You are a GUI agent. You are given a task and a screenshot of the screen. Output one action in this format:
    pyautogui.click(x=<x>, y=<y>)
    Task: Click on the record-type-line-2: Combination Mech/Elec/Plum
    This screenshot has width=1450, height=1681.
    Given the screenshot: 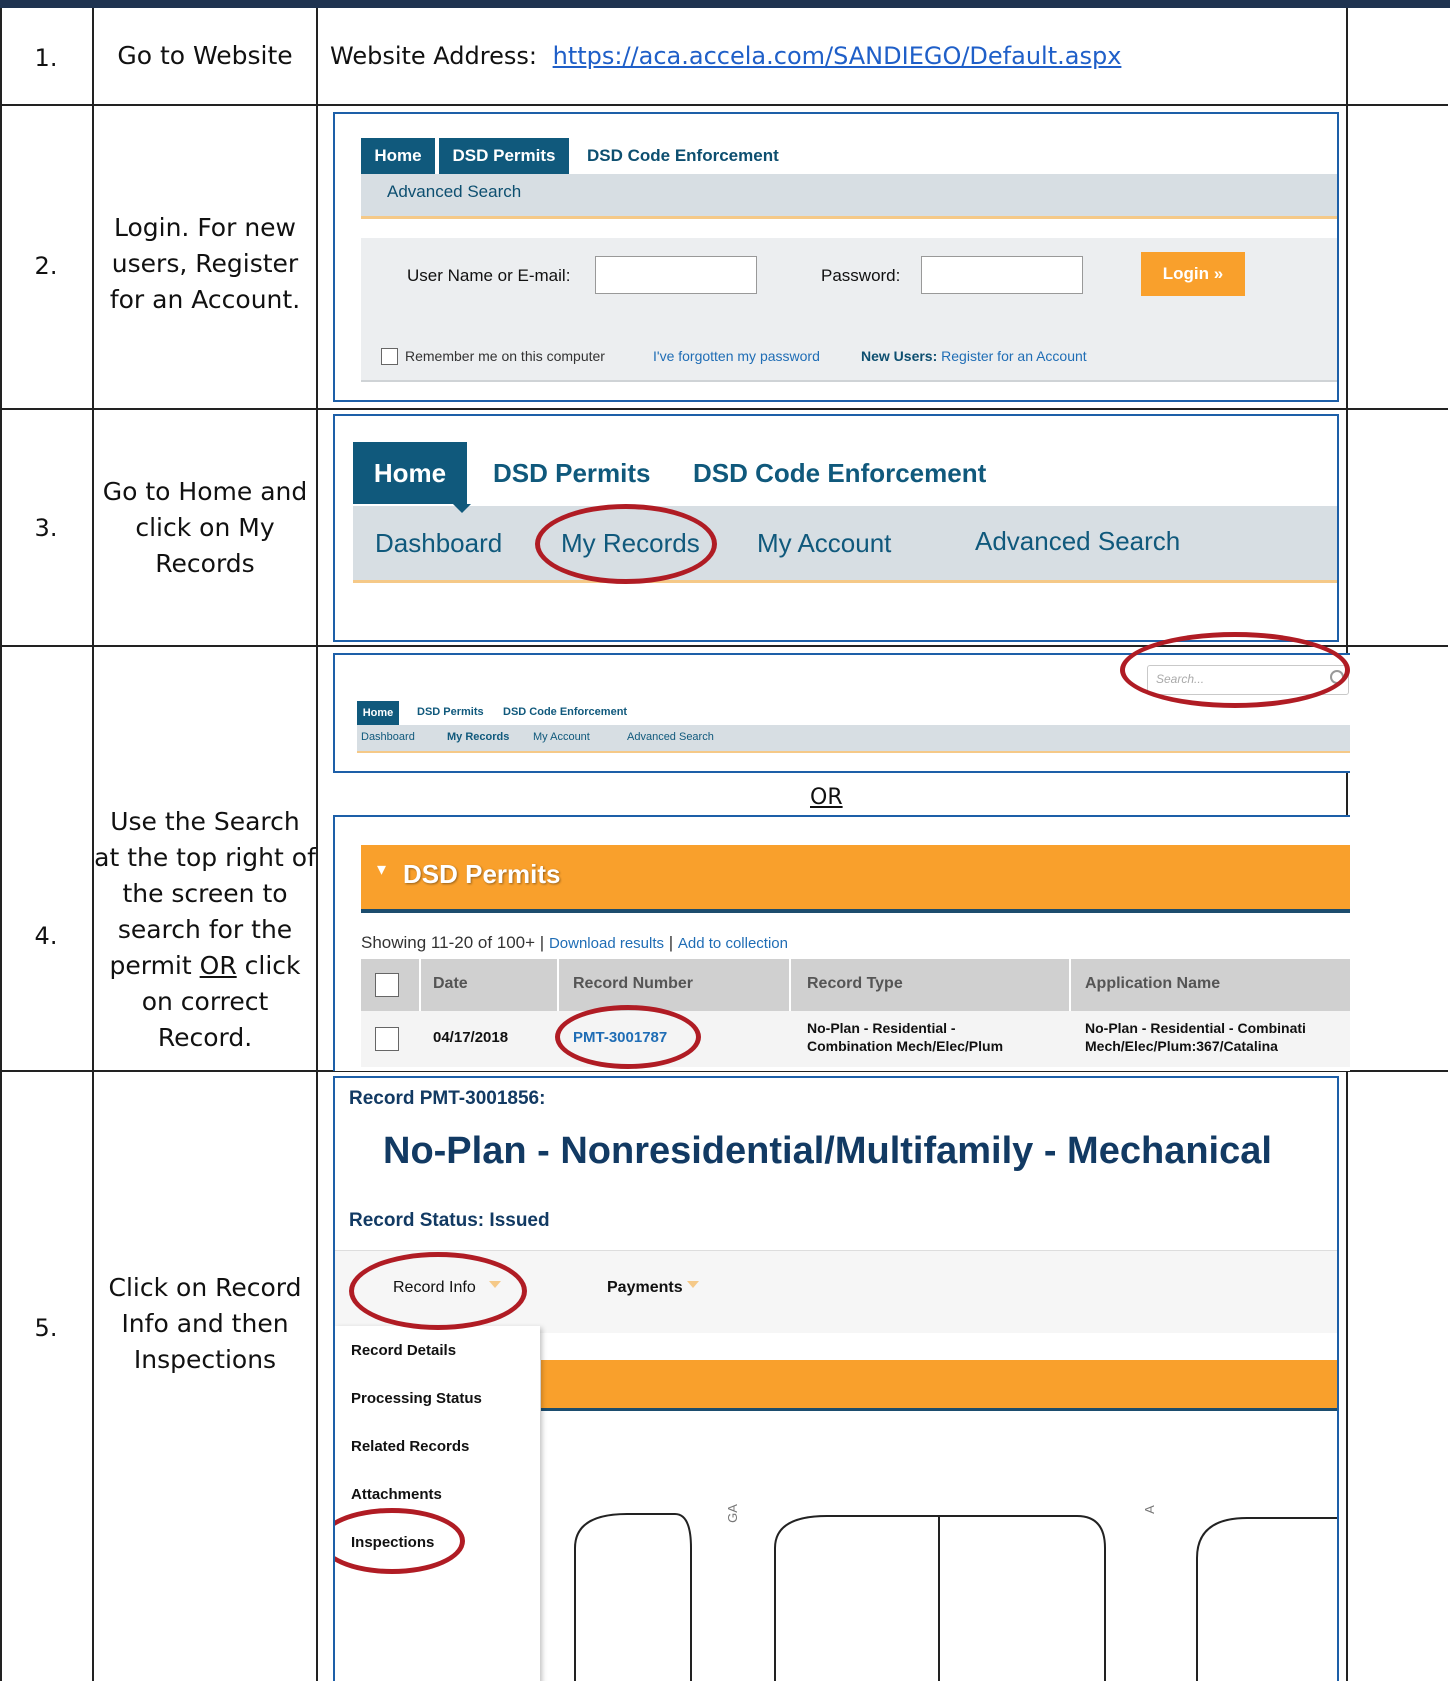 What is the action you would take?
    pyautogui.click(x=905, y=1046)
    